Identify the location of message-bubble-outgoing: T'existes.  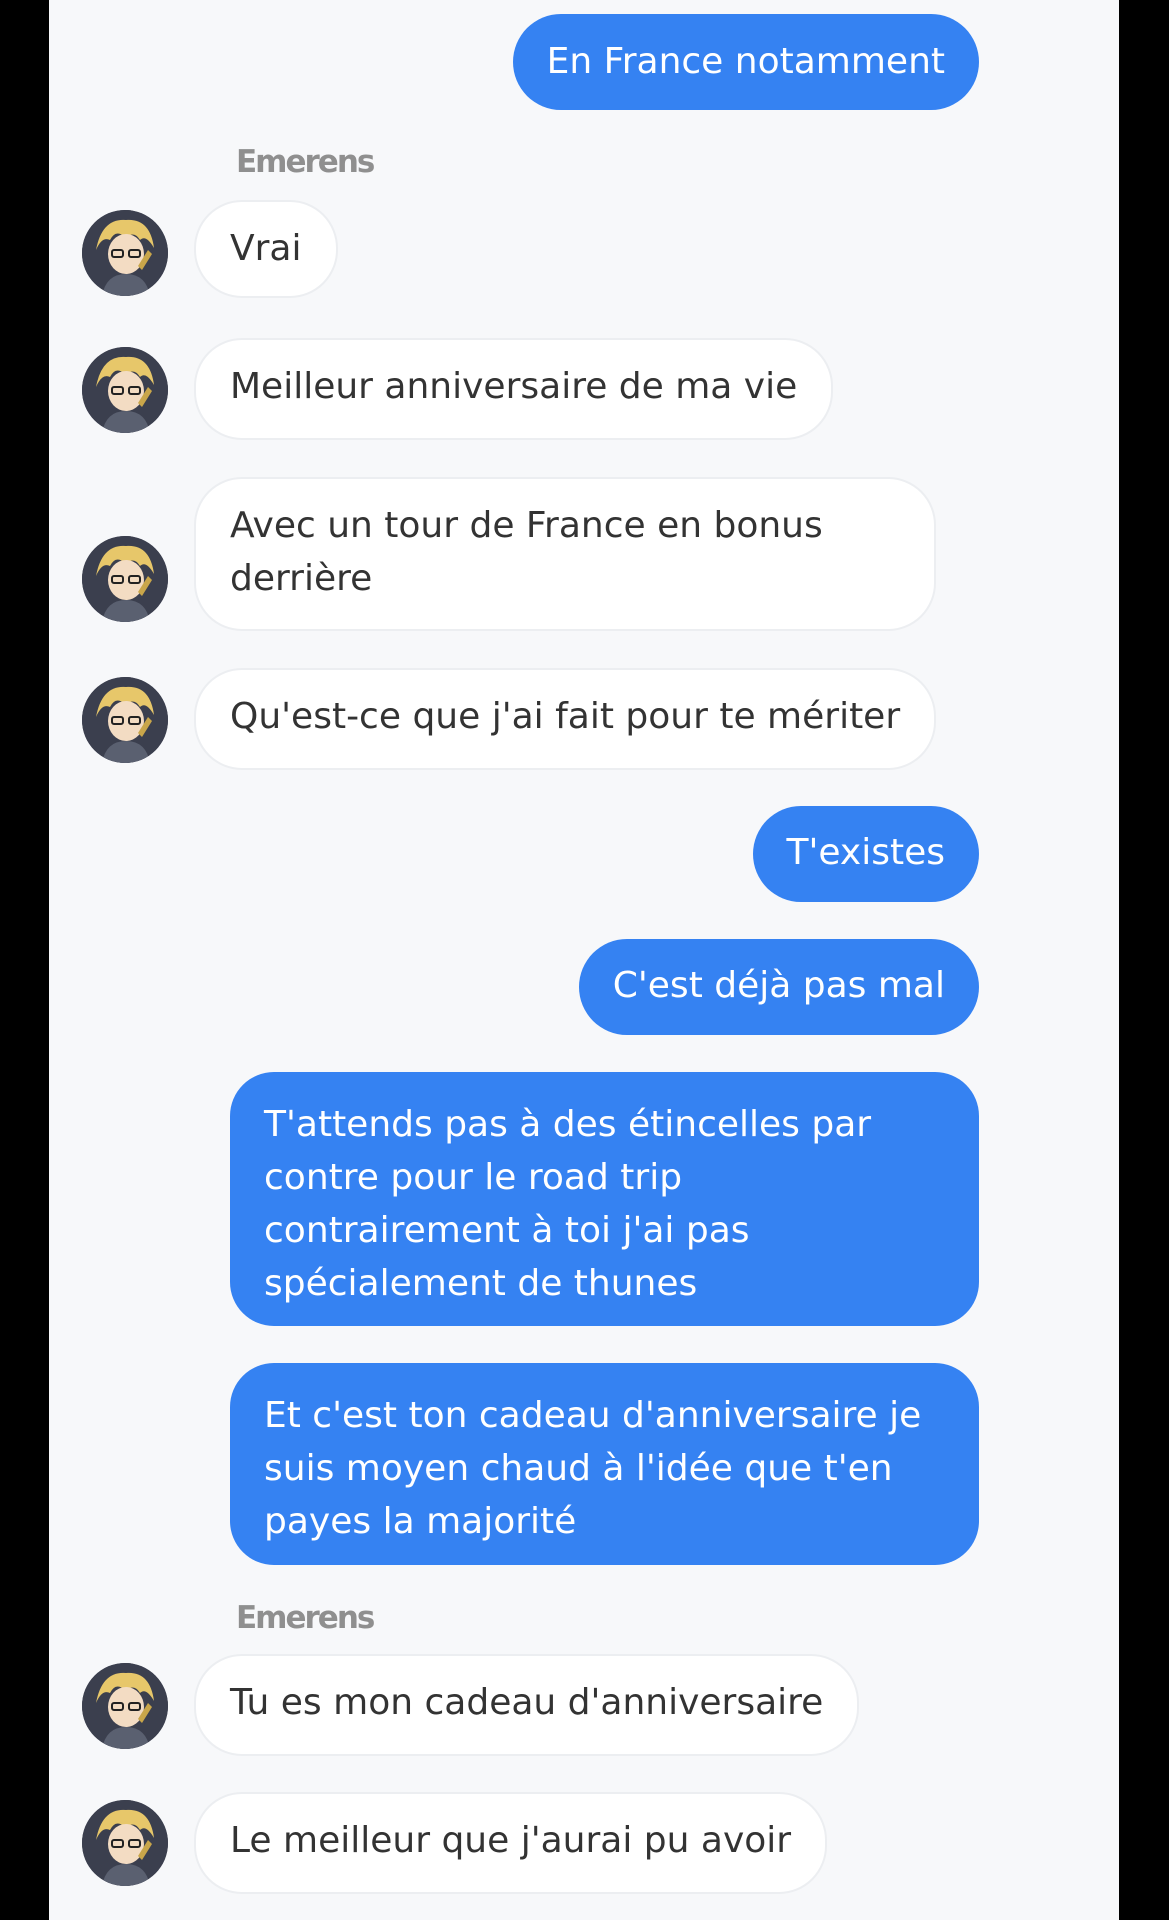
(865, 854).